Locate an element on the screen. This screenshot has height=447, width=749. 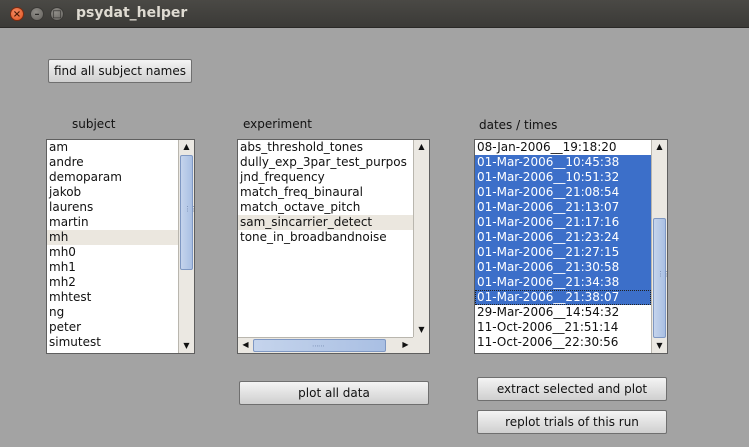
grip-icon: ⋯⋯ is located at coordinates (318, 346).